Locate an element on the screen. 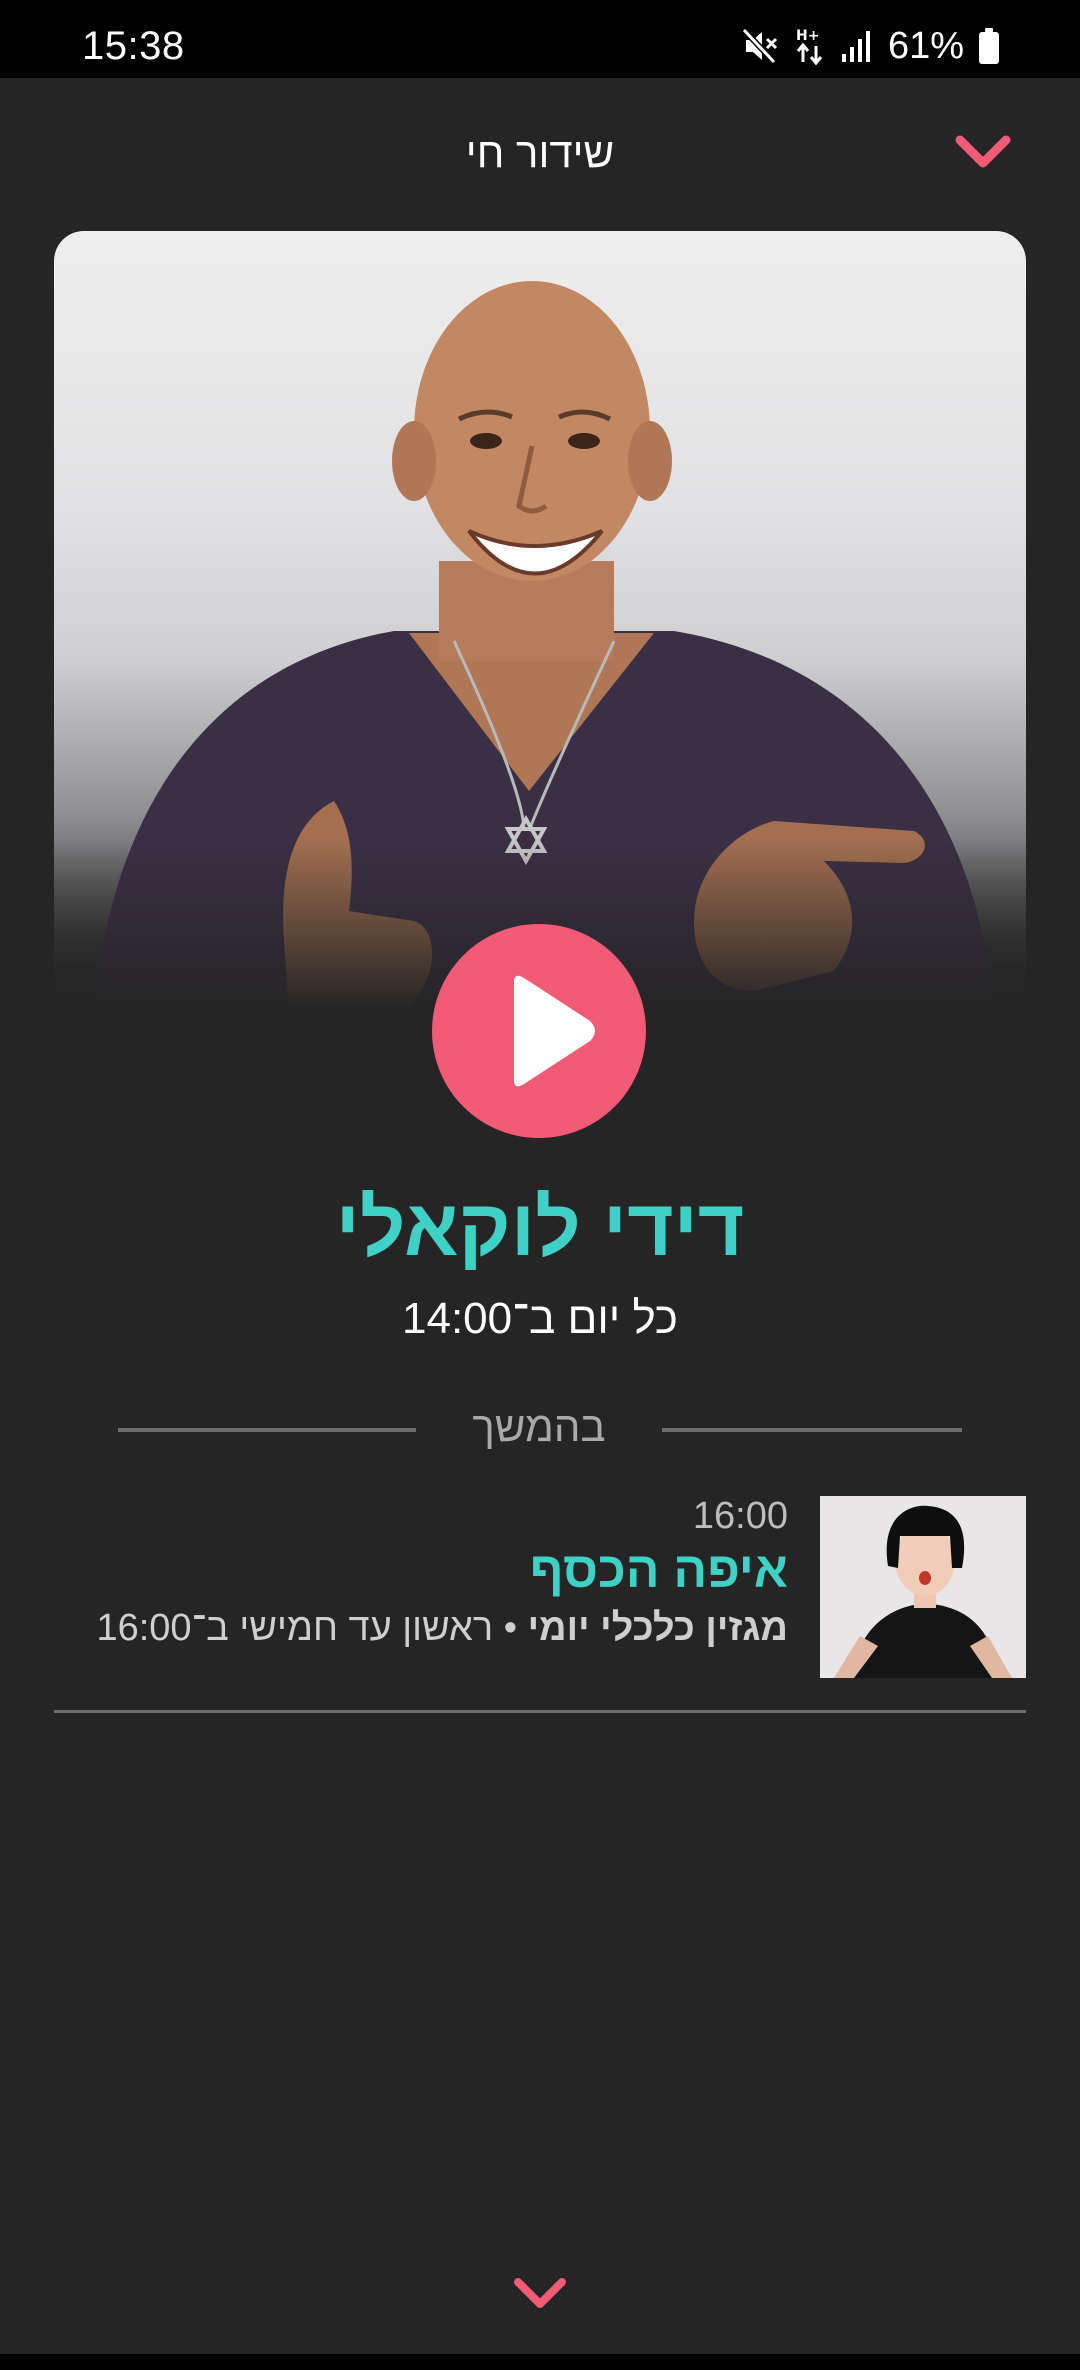 Image resolution: width=1080 pixels, height=2370 pixels. battery-percentage: 61% is located at coordinates (925, 46).